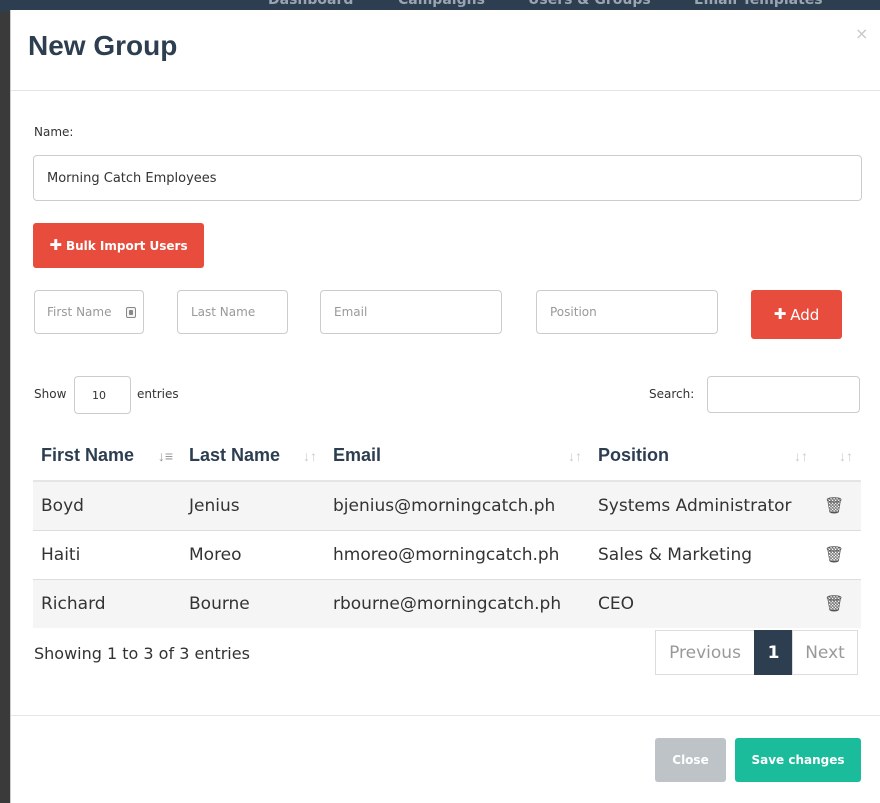 This screenshot has height=803, width=880. I want to click on group-name-input, so click(447, 178).